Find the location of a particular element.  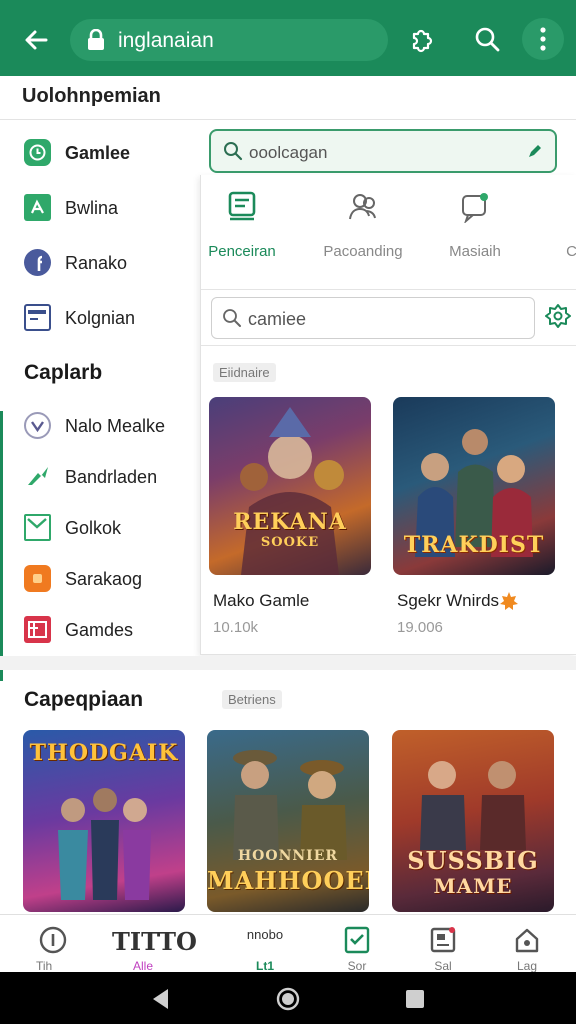

sidebar-item-nalo-mealke: Nalo Mealke is located at coordinates (100, 426).